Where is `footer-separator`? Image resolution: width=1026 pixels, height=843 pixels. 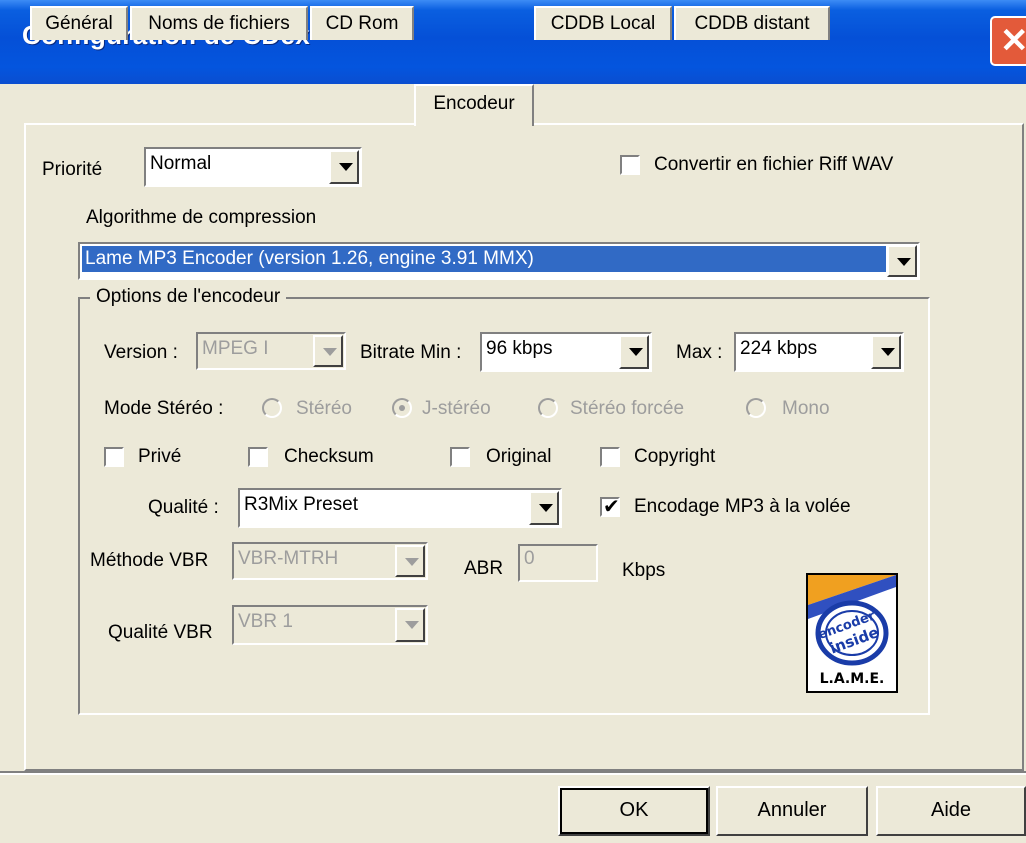 footer-separator is located at coordinates (513, 773).